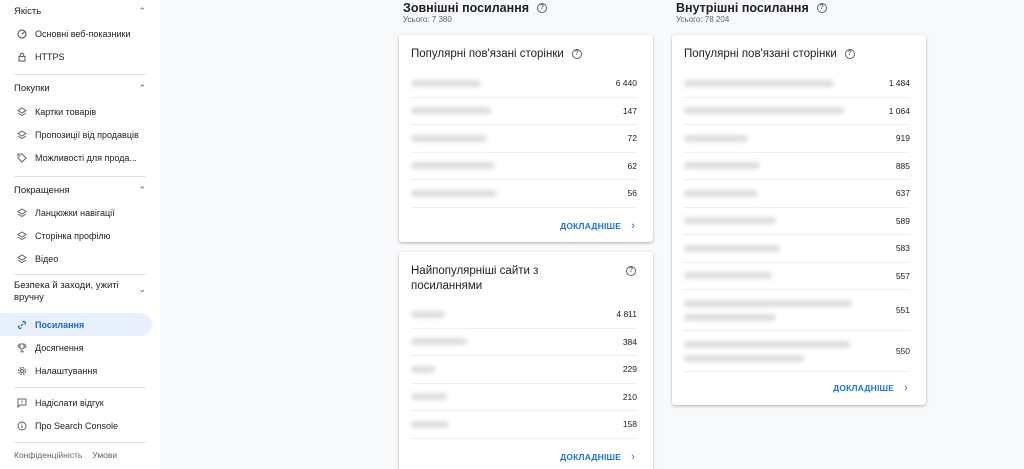  Describe the element at coordinates (427, 19) in the screenshot. I see `external-links-total: Усього: 7 380` at that location.